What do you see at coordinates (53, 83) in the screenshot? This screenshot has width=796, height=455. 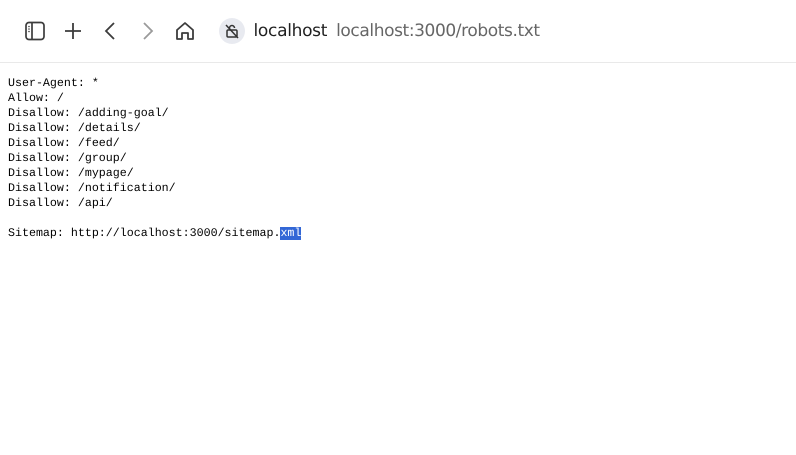 I see `text-line: User-Agent: *` at bounding box center [53, 83].